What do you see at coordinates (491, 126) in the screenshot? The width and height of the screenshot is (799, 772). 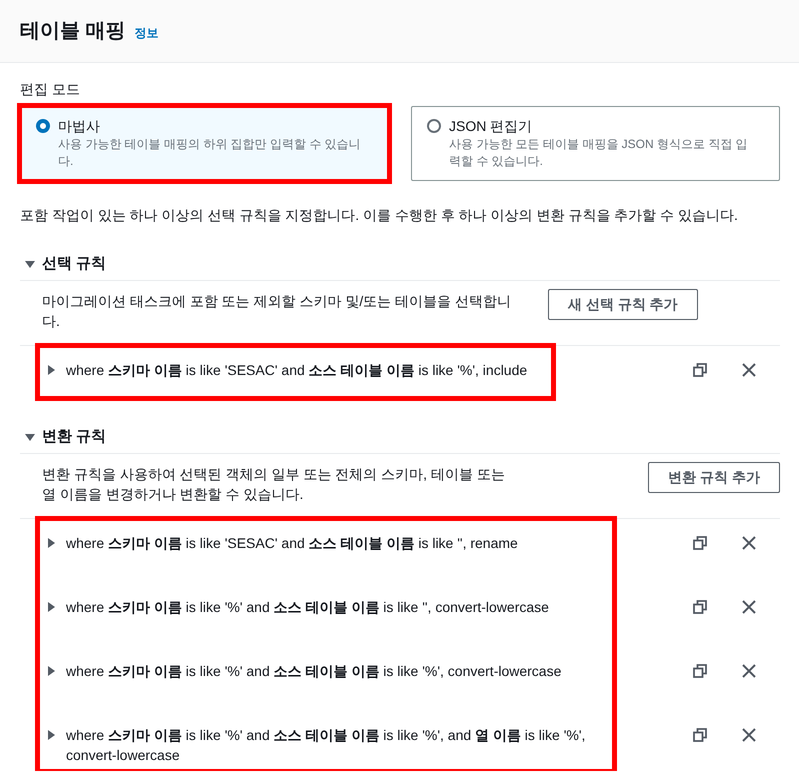 I see `option-title: JSON 편집기` at bounding box center [491, 126].